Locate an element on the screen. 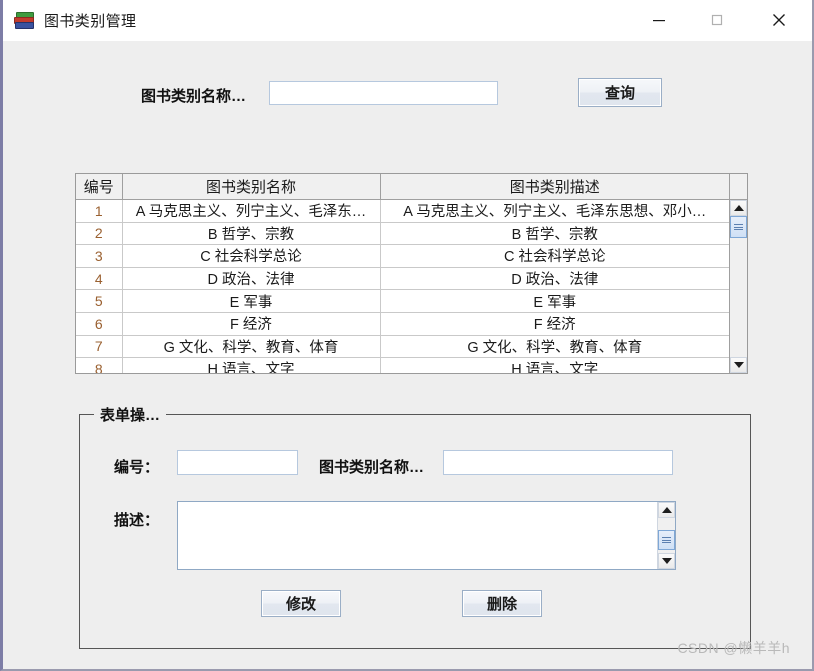  table-row: 5 E 军事 E 军事 is located at coordinates (402, 301).